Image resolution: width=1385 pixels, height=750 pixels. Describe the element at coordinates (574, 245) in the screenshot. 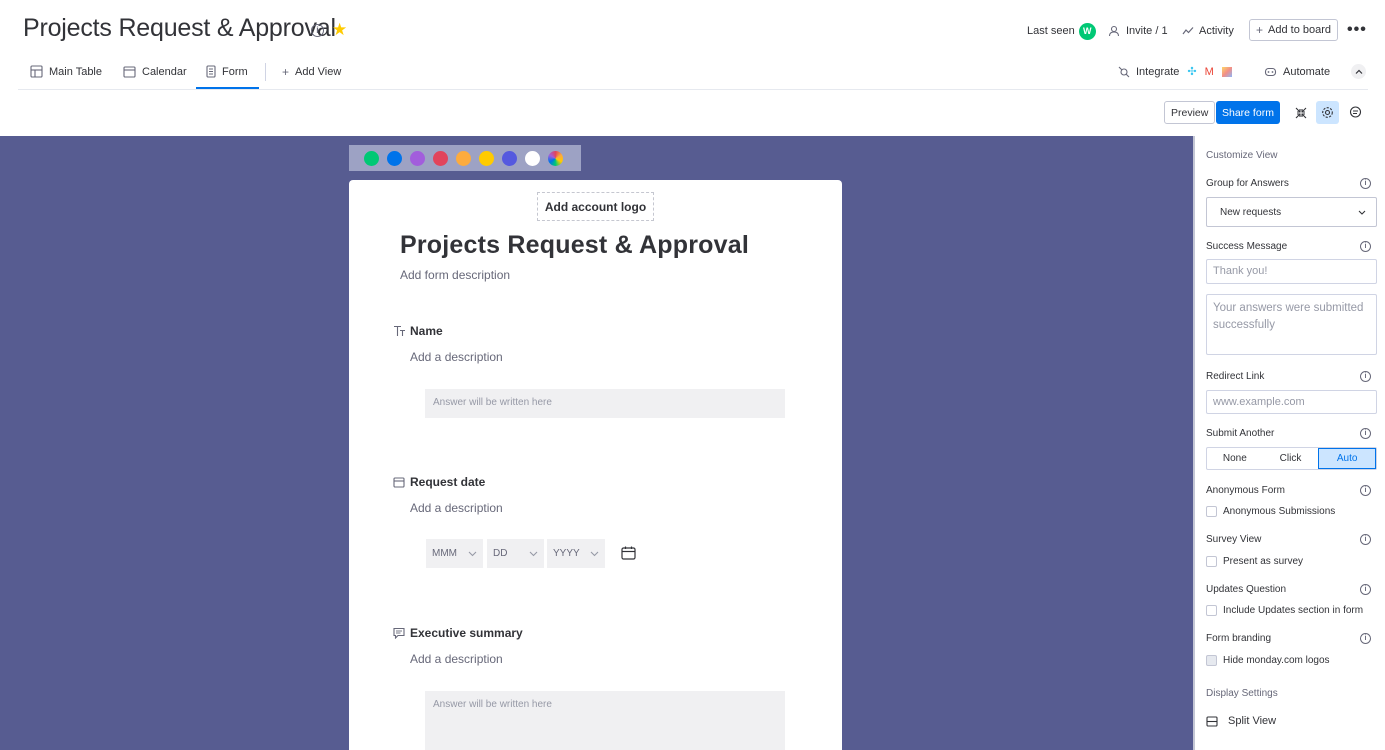

I see `form-title: Projects Request & Approval` at that location.